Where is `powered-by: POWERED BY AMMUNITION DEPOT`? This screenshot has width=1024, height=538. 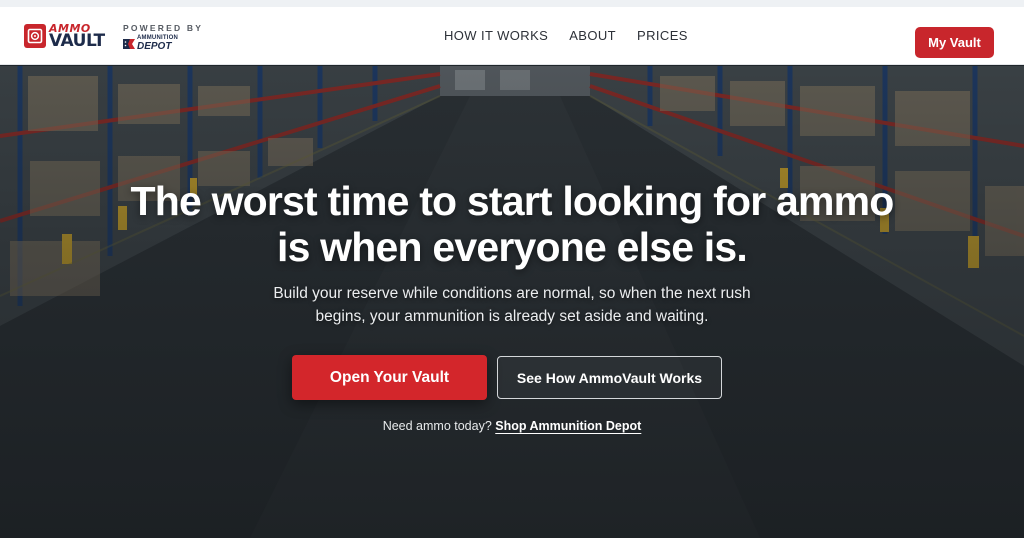 powered-by: POWERED BY AMMUNITION DEPOT is located at coordinates (163, 37).